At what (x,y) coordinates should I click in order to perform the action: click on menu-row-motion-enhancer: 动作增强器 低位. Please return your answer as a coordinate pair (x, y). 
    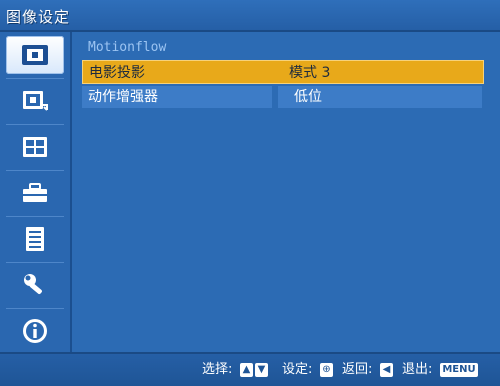
    Looking at the image, I should click on (282, 97).